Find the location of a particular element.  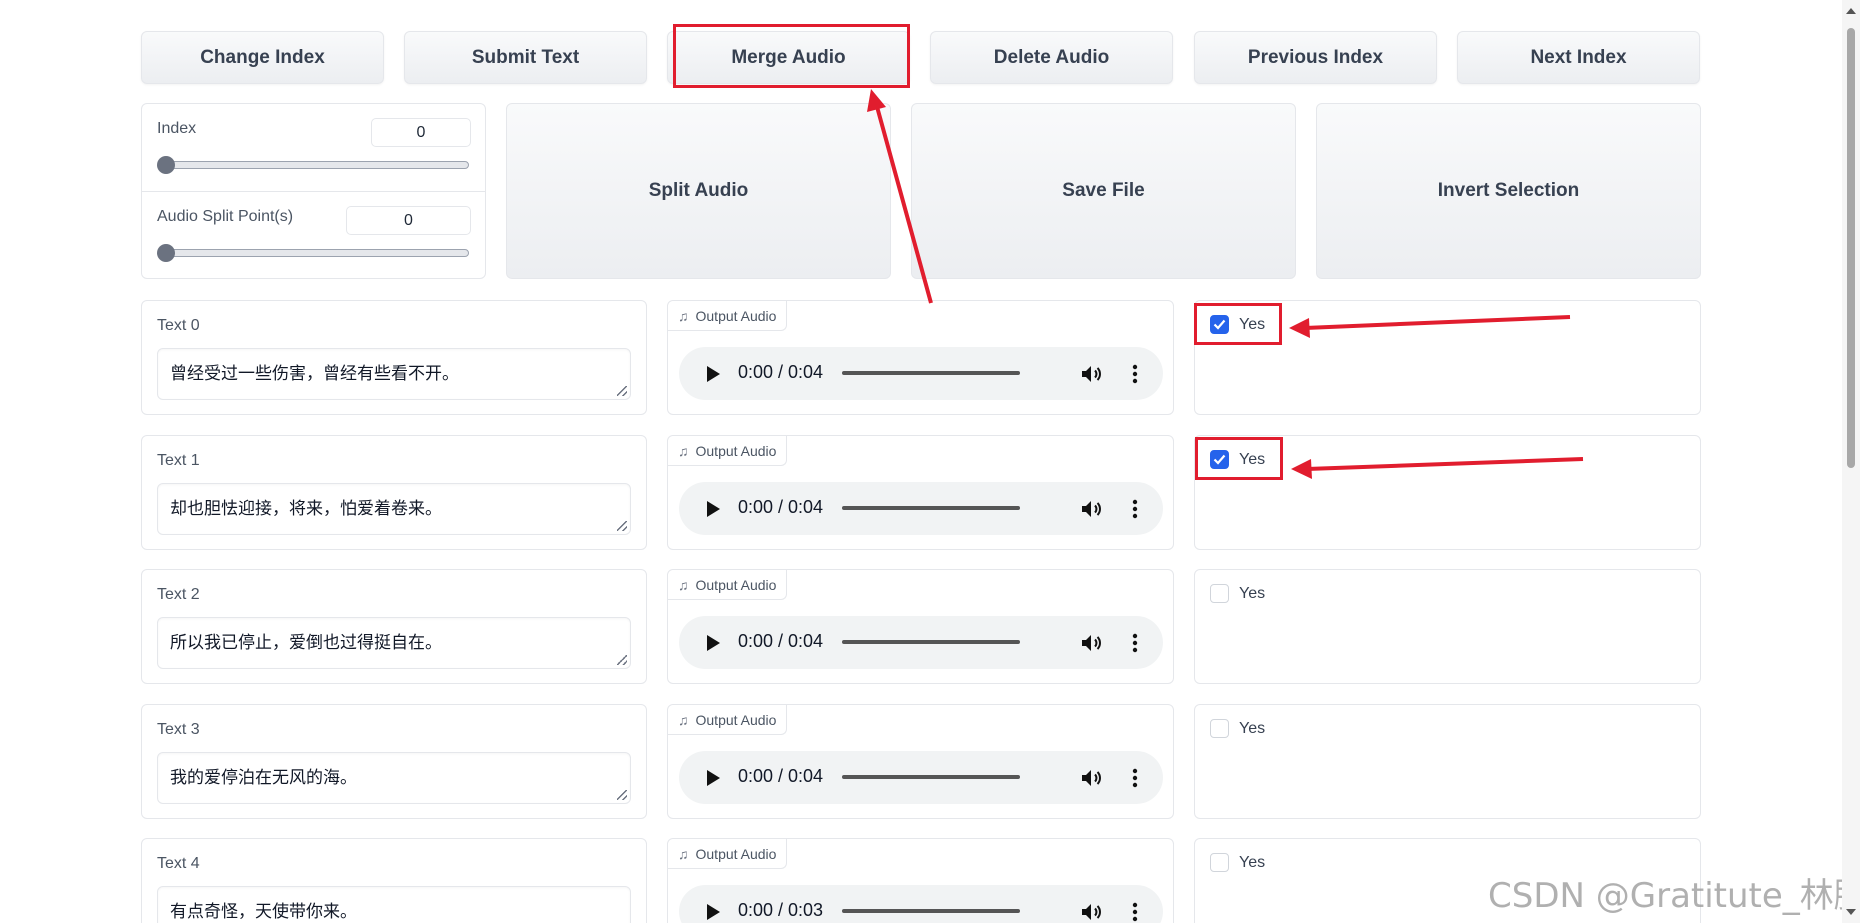

scroll-up-icon is located at coordinates (1851, 11).